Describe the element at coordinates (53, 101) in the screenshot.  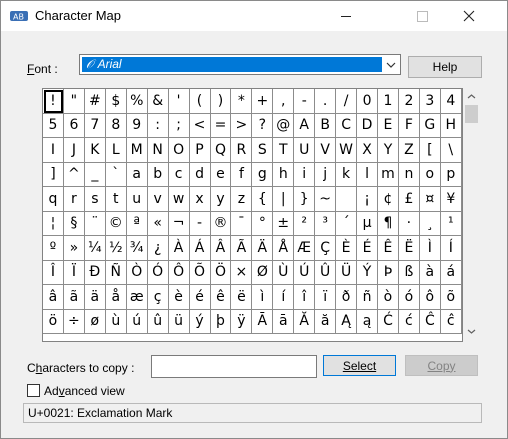
I see `character-cell: !` at that location.